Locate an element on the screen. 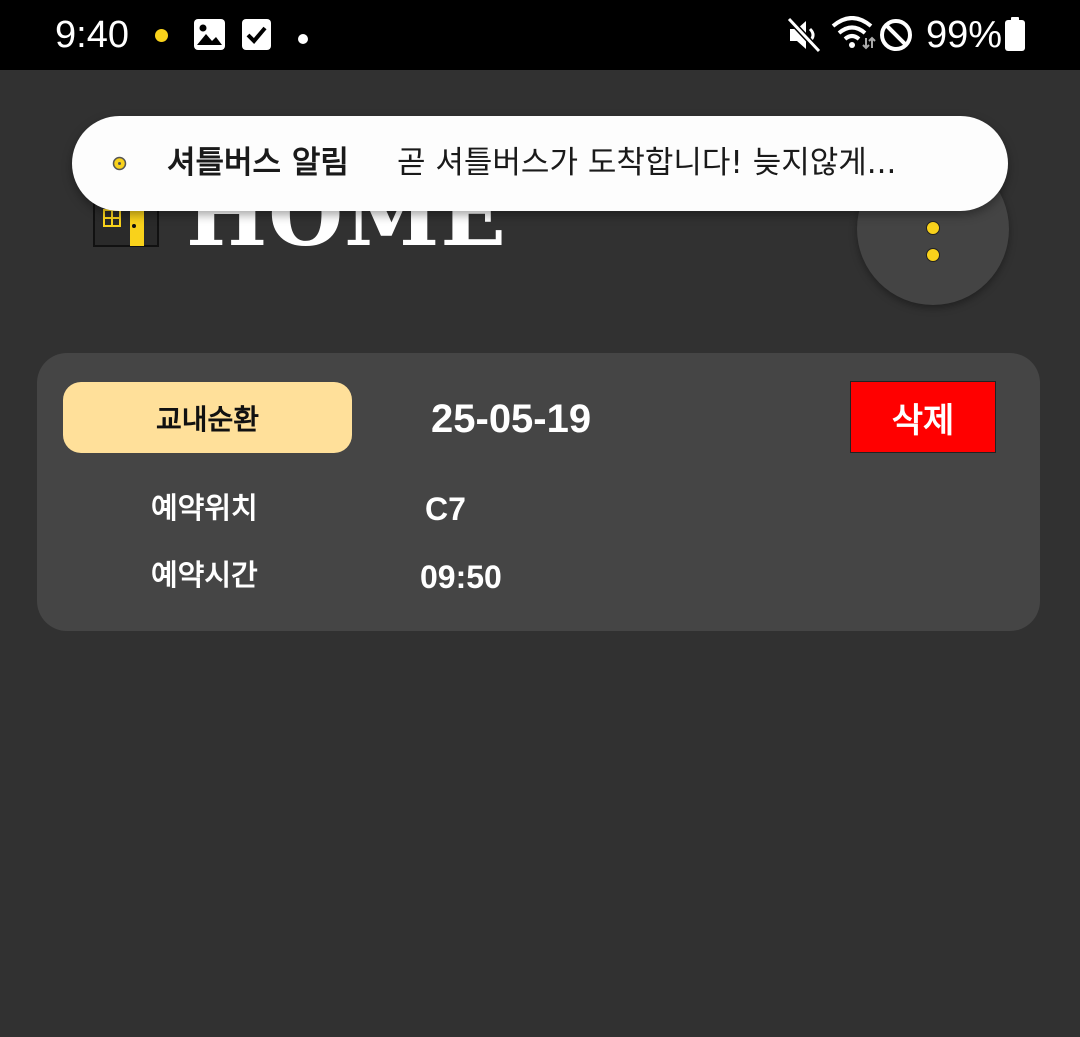  battery-icon is located at coordinates (1015, 36).